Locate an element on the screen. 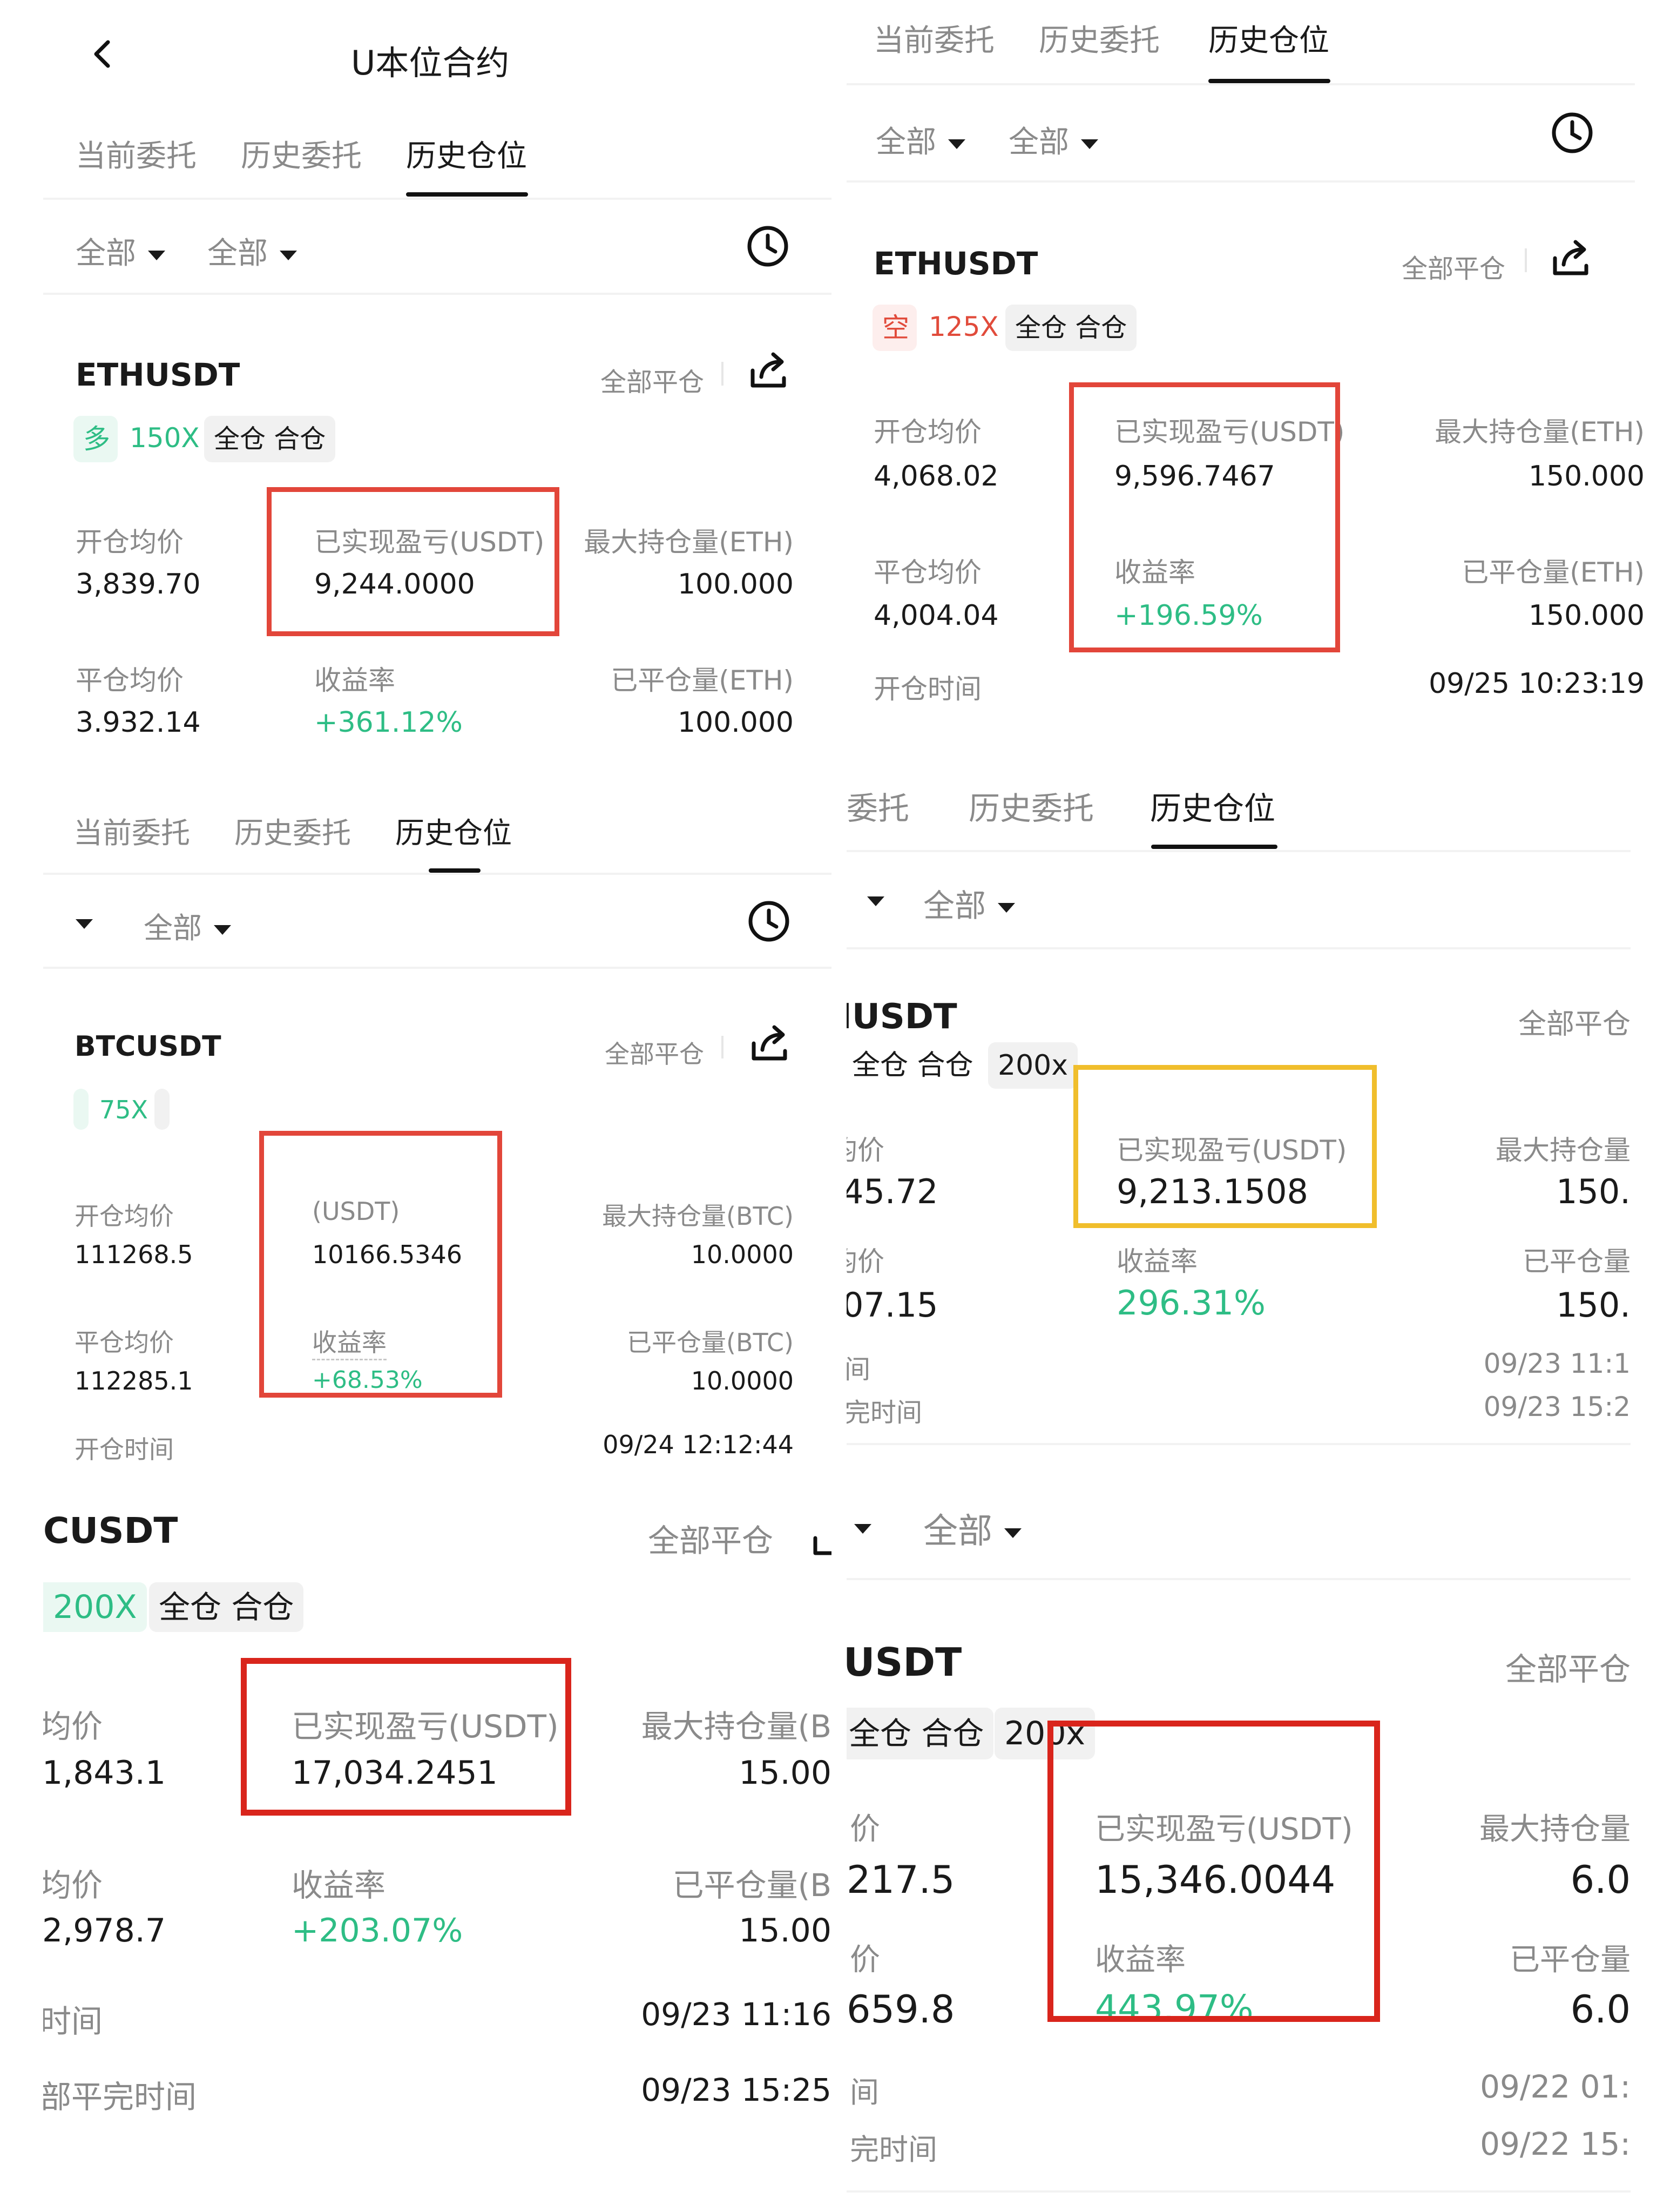  margin-tag: 全仓 合仓 is located at coordinates (227, 1607).